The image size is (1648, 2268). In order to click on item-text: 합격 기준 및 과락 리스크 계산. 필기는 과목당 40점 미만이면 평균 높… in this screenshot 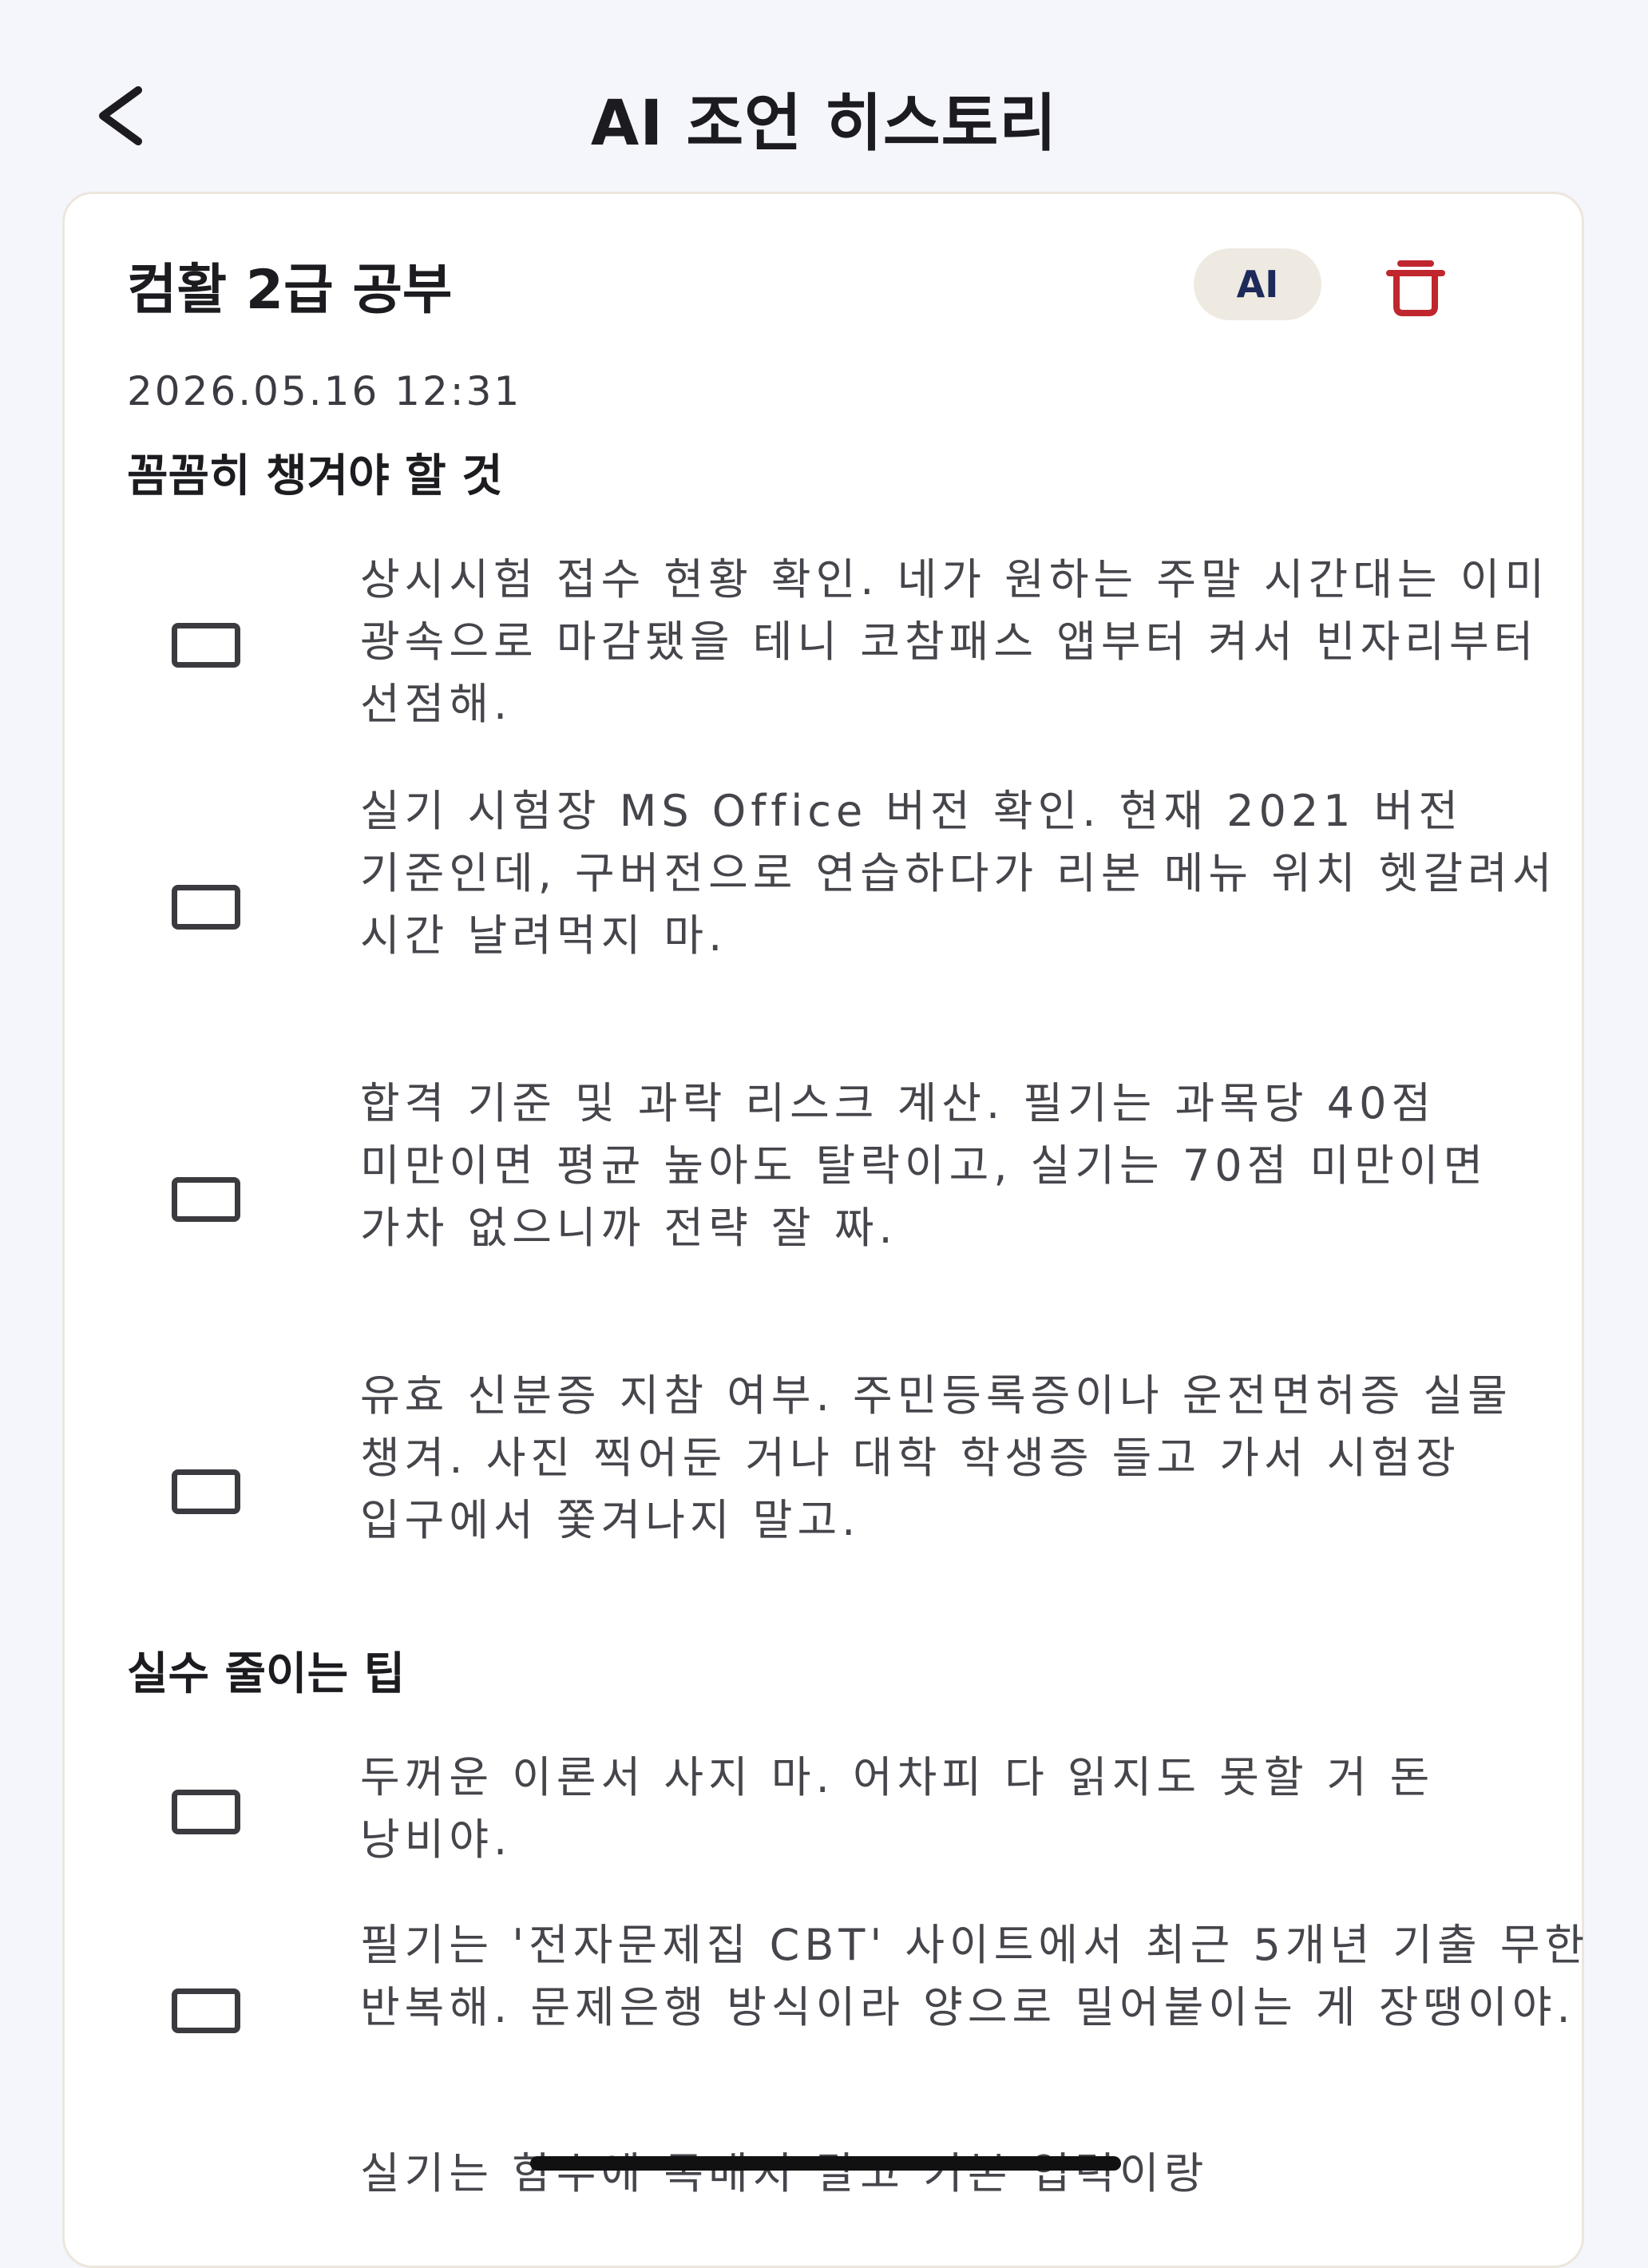, I will do `click(924, 1166)`.